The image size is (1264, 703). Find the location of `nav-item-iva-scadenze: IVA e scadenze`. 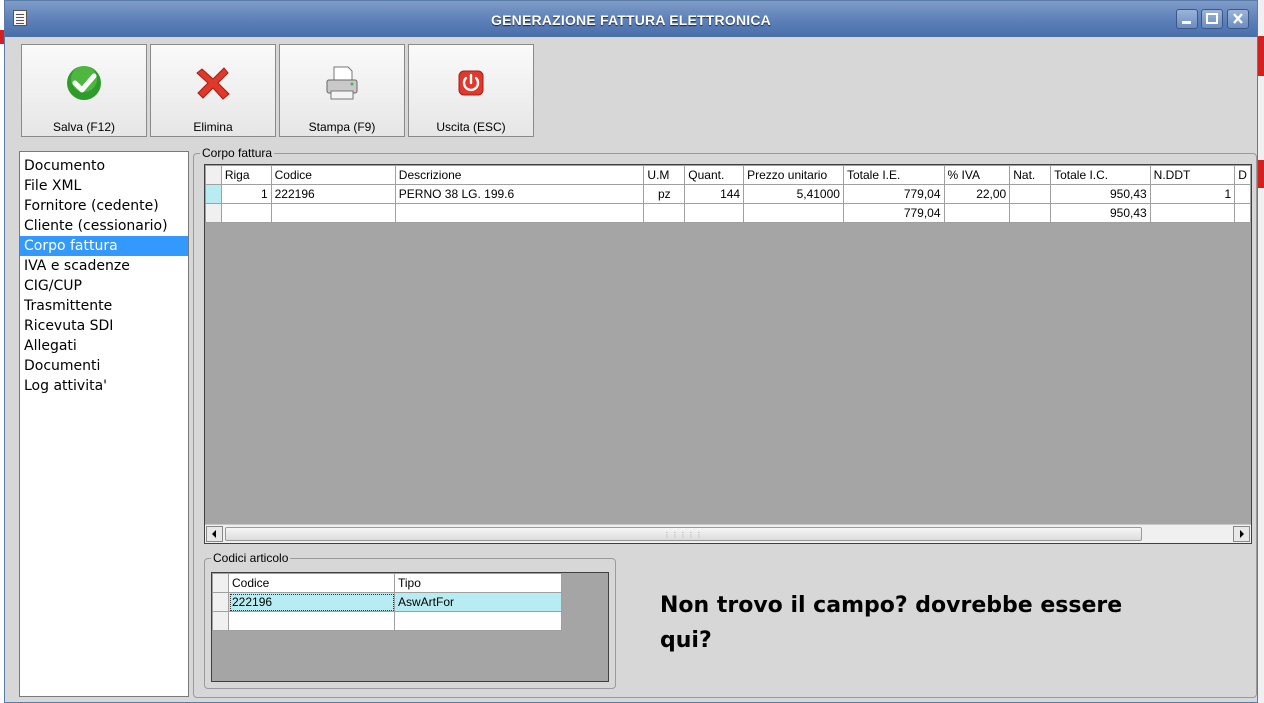

nav-item-iva-scadenze: IVA e scadenze is located at coordinates (104, 266).